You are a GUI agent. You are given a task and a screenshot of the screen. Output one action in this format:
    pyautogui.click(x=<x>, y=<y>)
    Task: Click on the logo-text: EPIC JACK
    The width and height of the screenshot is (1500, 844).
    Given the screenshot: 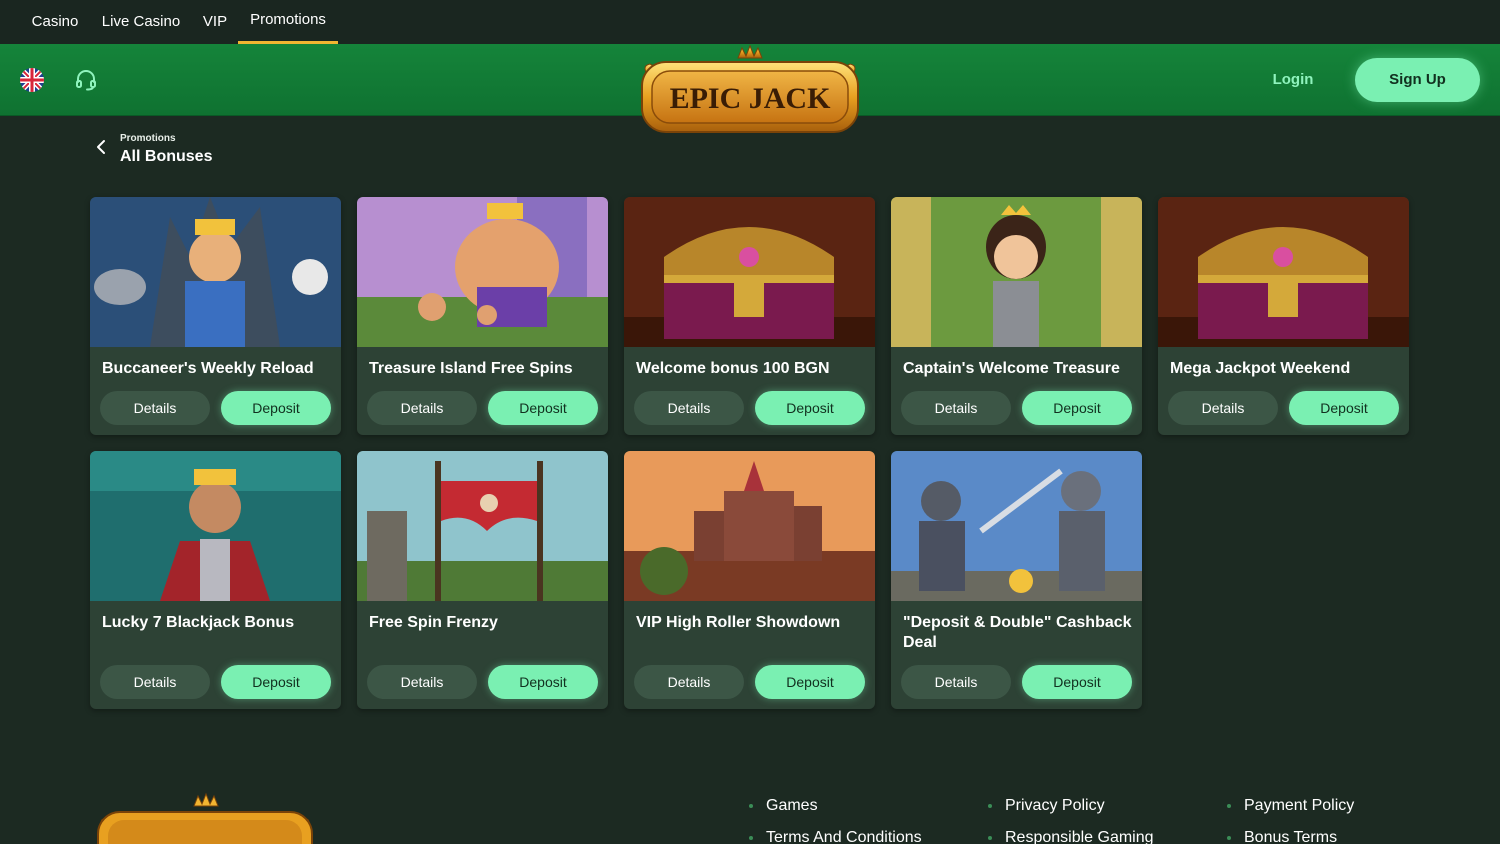 What is the action you would take?
    pyautogui.click(x=751, y=98)
    